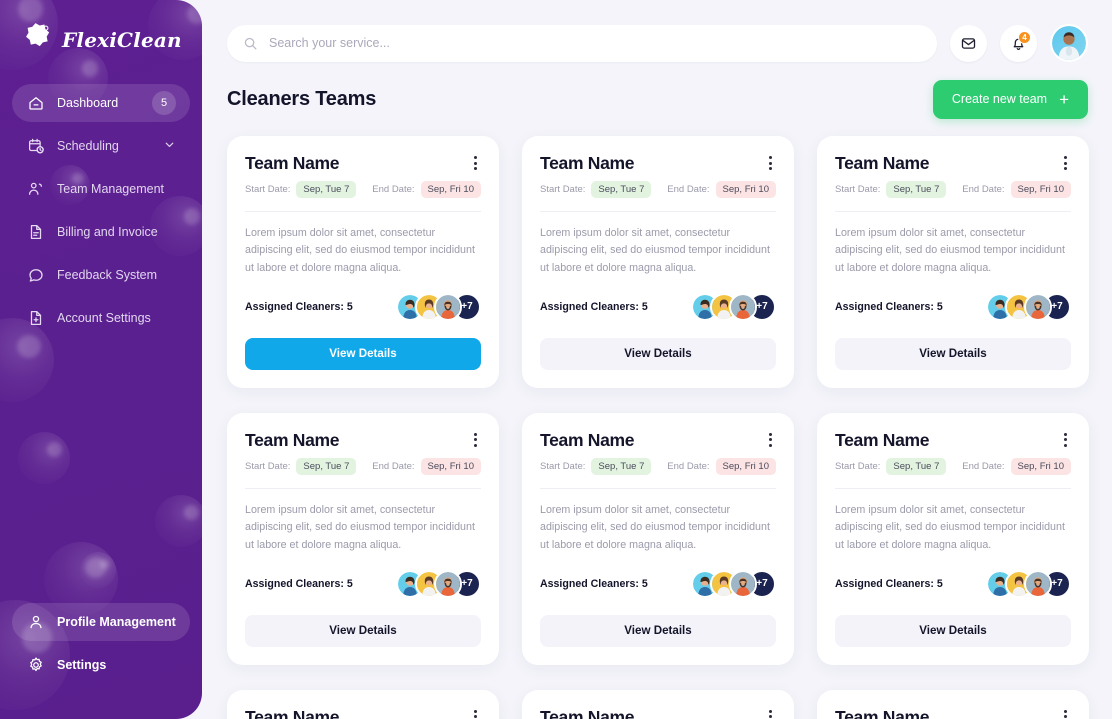  I want to click on search-input, so click(595, 43).